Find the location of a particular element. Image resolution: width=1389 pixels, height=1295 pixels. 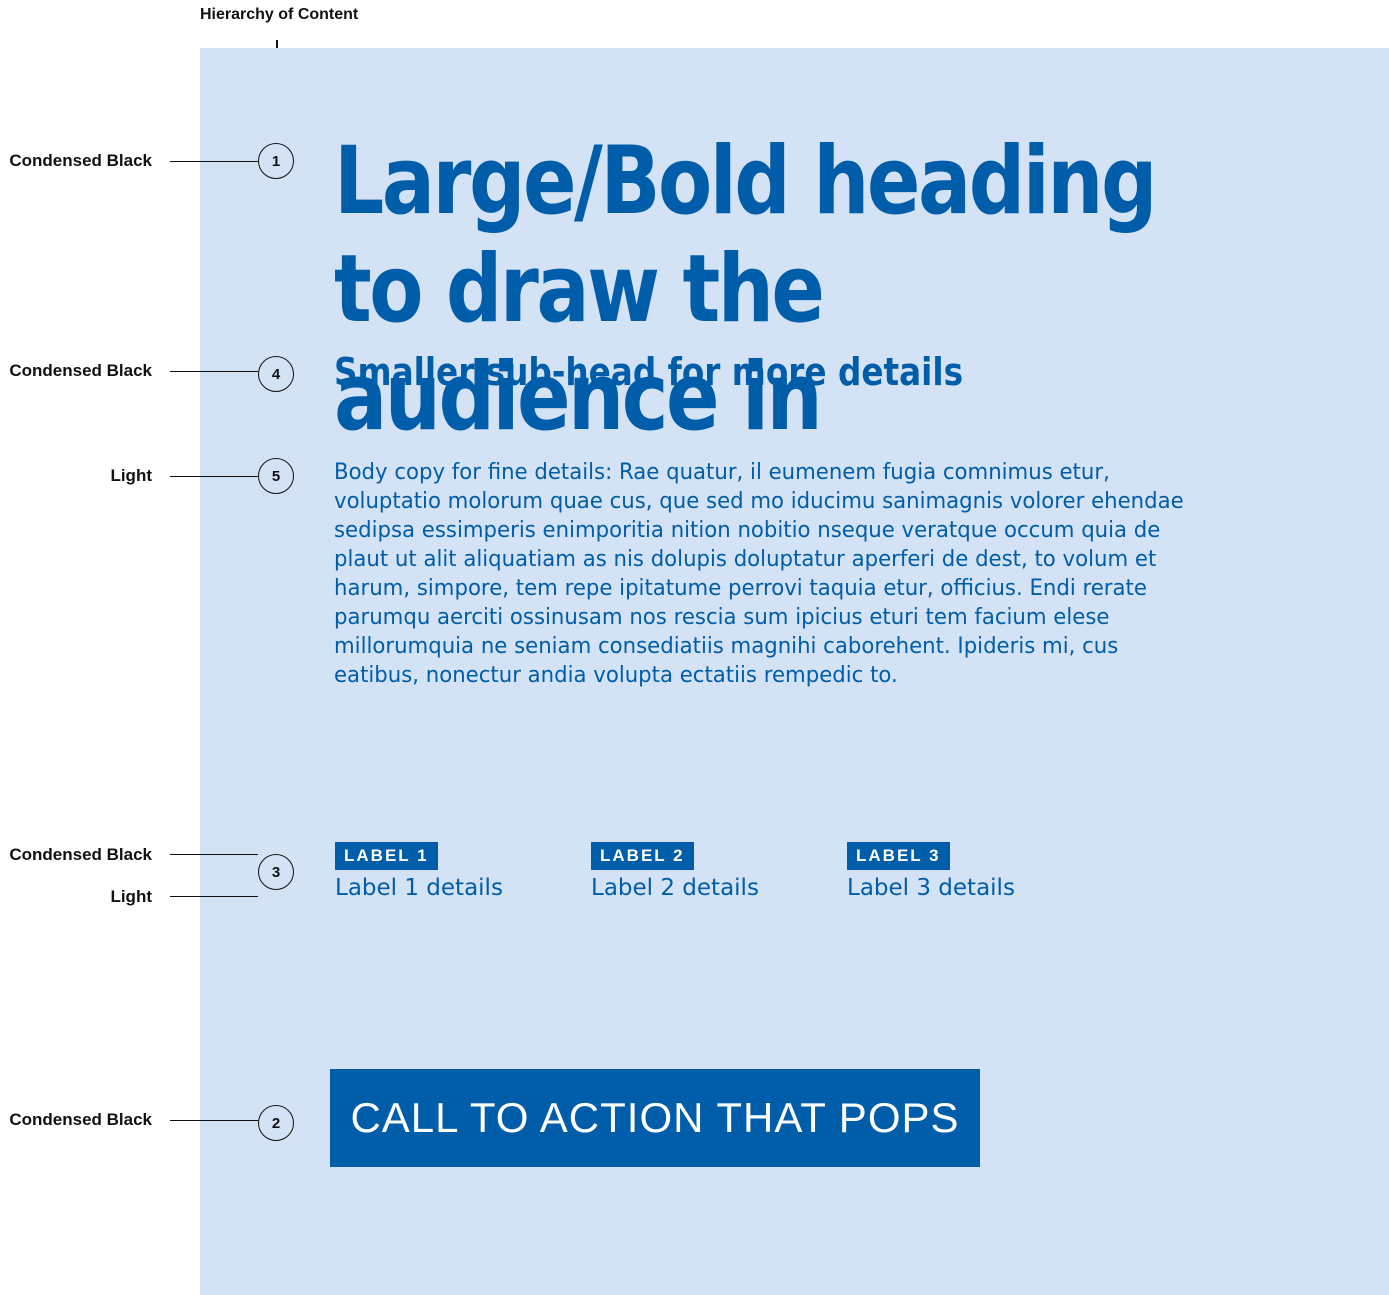

label-detail-1: Label 1 details is located at coordinates (419, 888).